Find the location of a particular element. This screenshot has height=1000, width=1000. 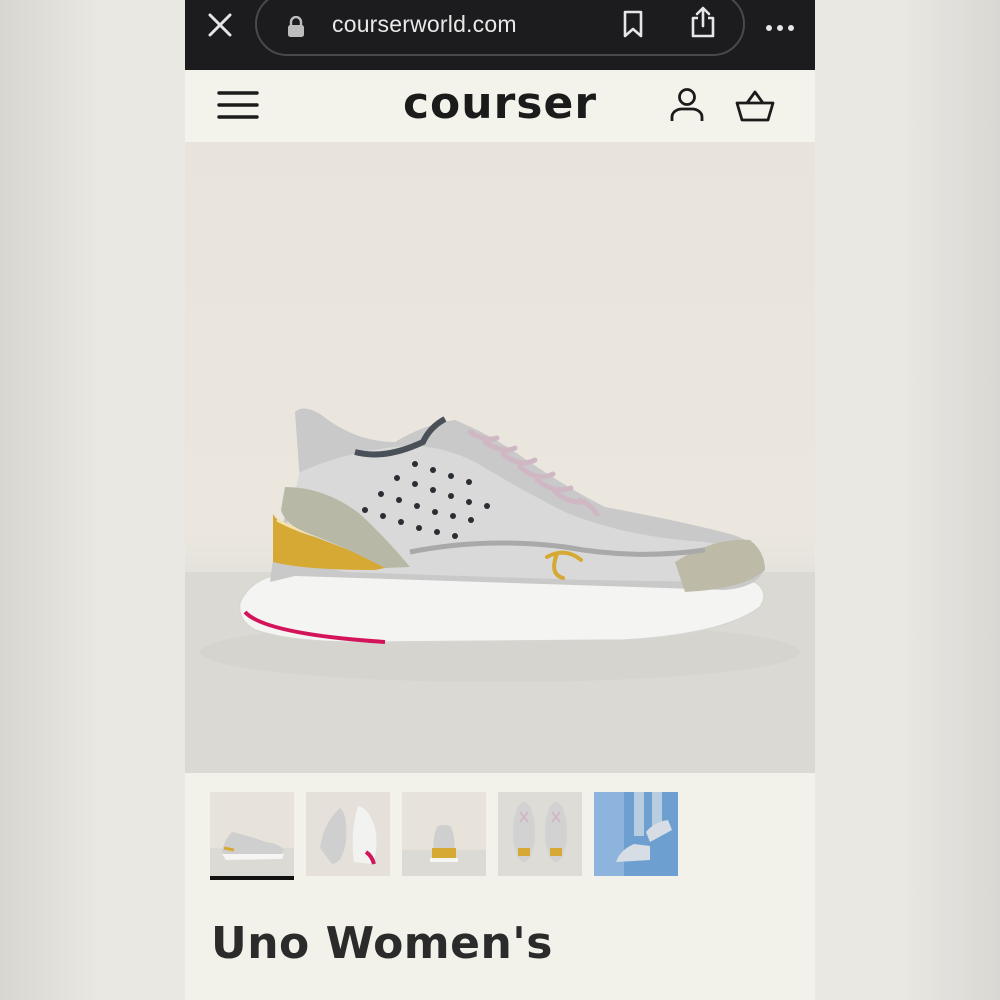

url-text: courserworld.com is located at coordinates (424, 24).